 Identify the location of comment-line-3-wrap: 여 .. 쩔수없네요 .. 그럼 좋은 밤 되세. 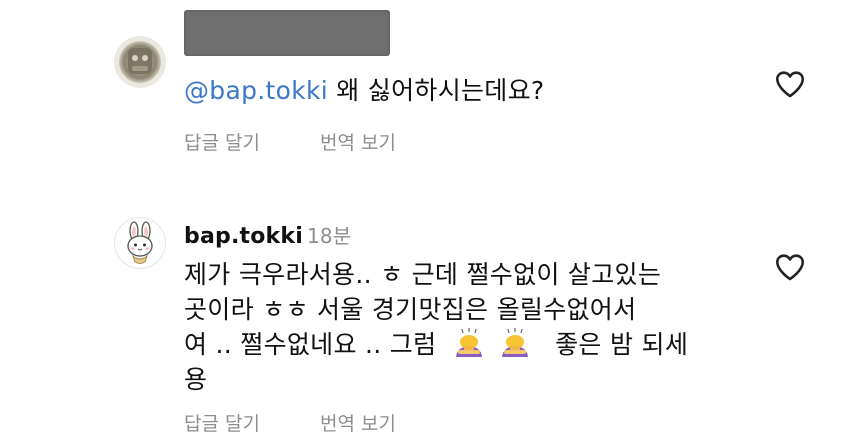
(474, 344).